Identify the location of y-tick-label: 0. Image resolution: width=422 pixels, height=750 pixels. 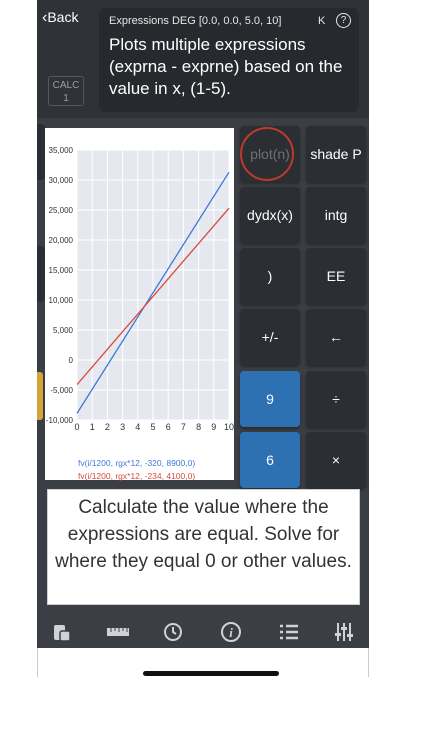
(71, 360).